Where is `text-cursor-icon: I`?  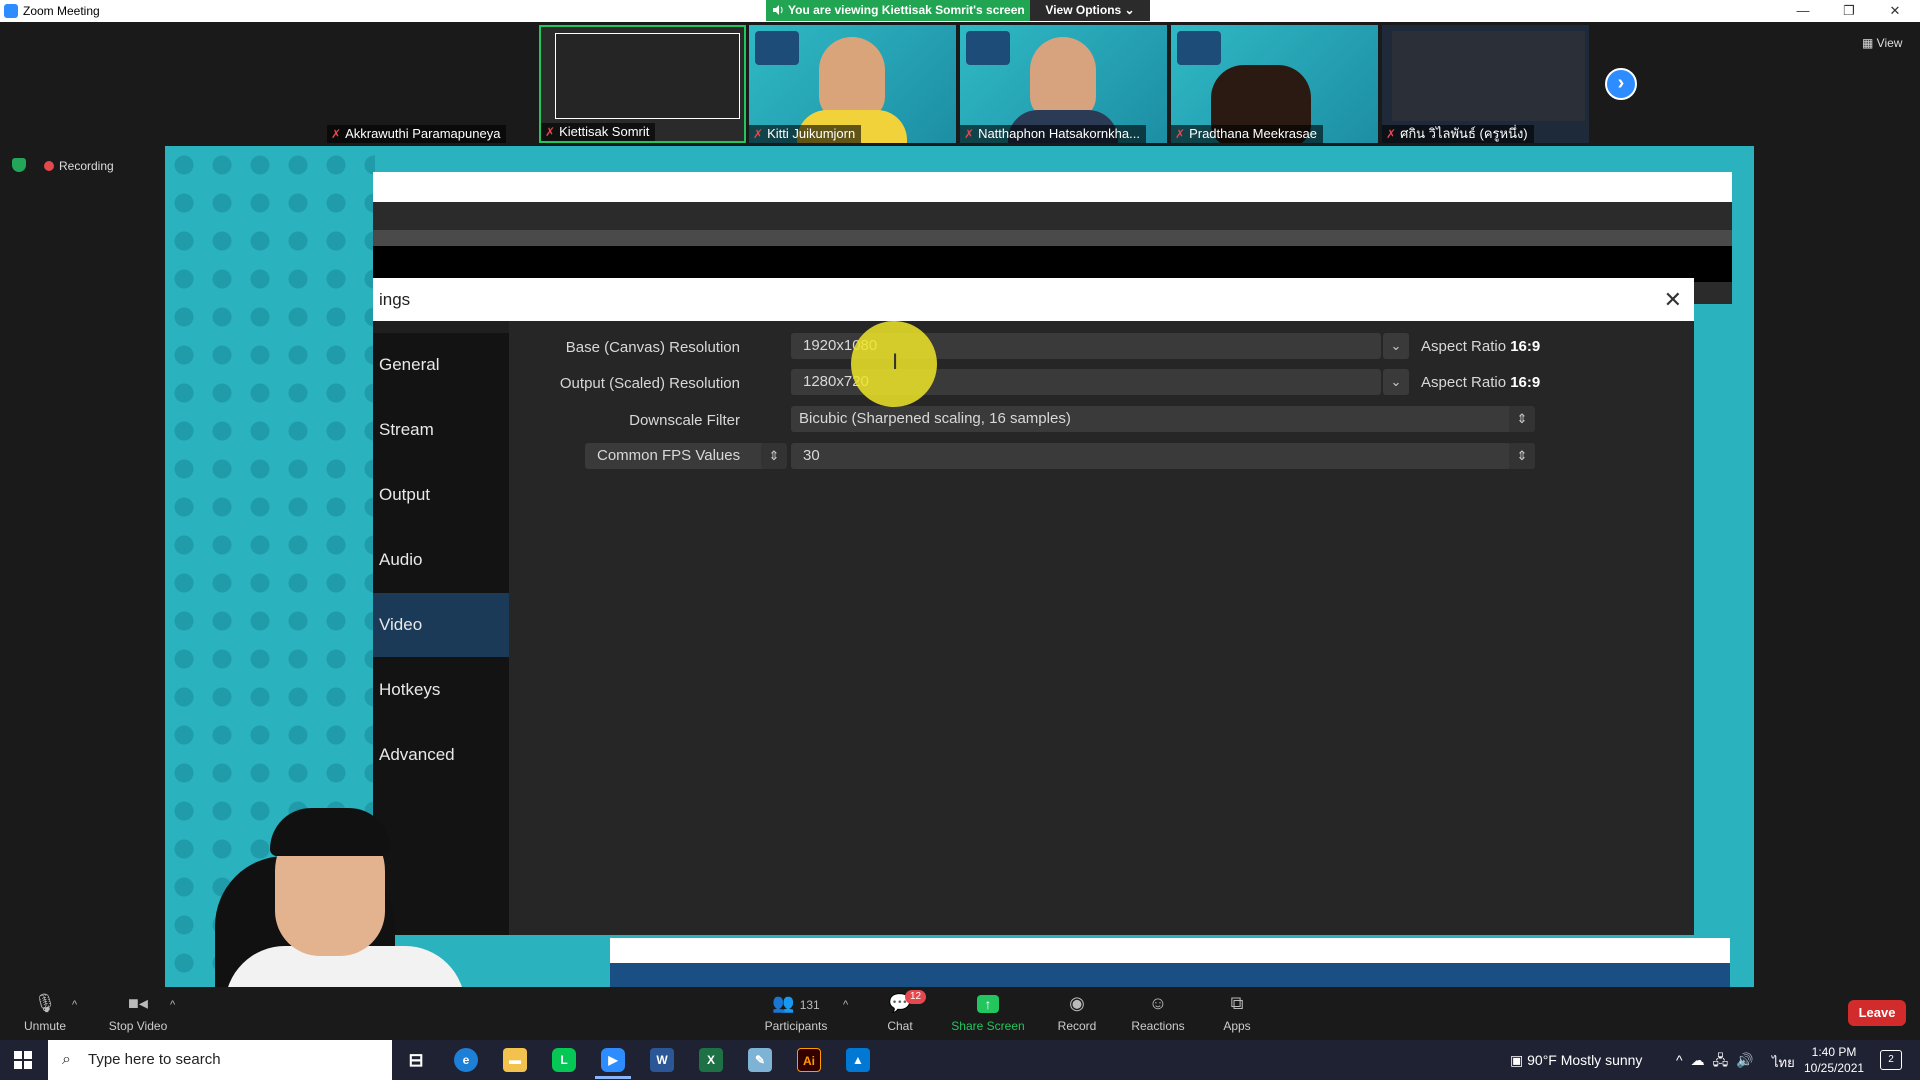 text-cursor-icon: I is located at coordinates (895, 361).